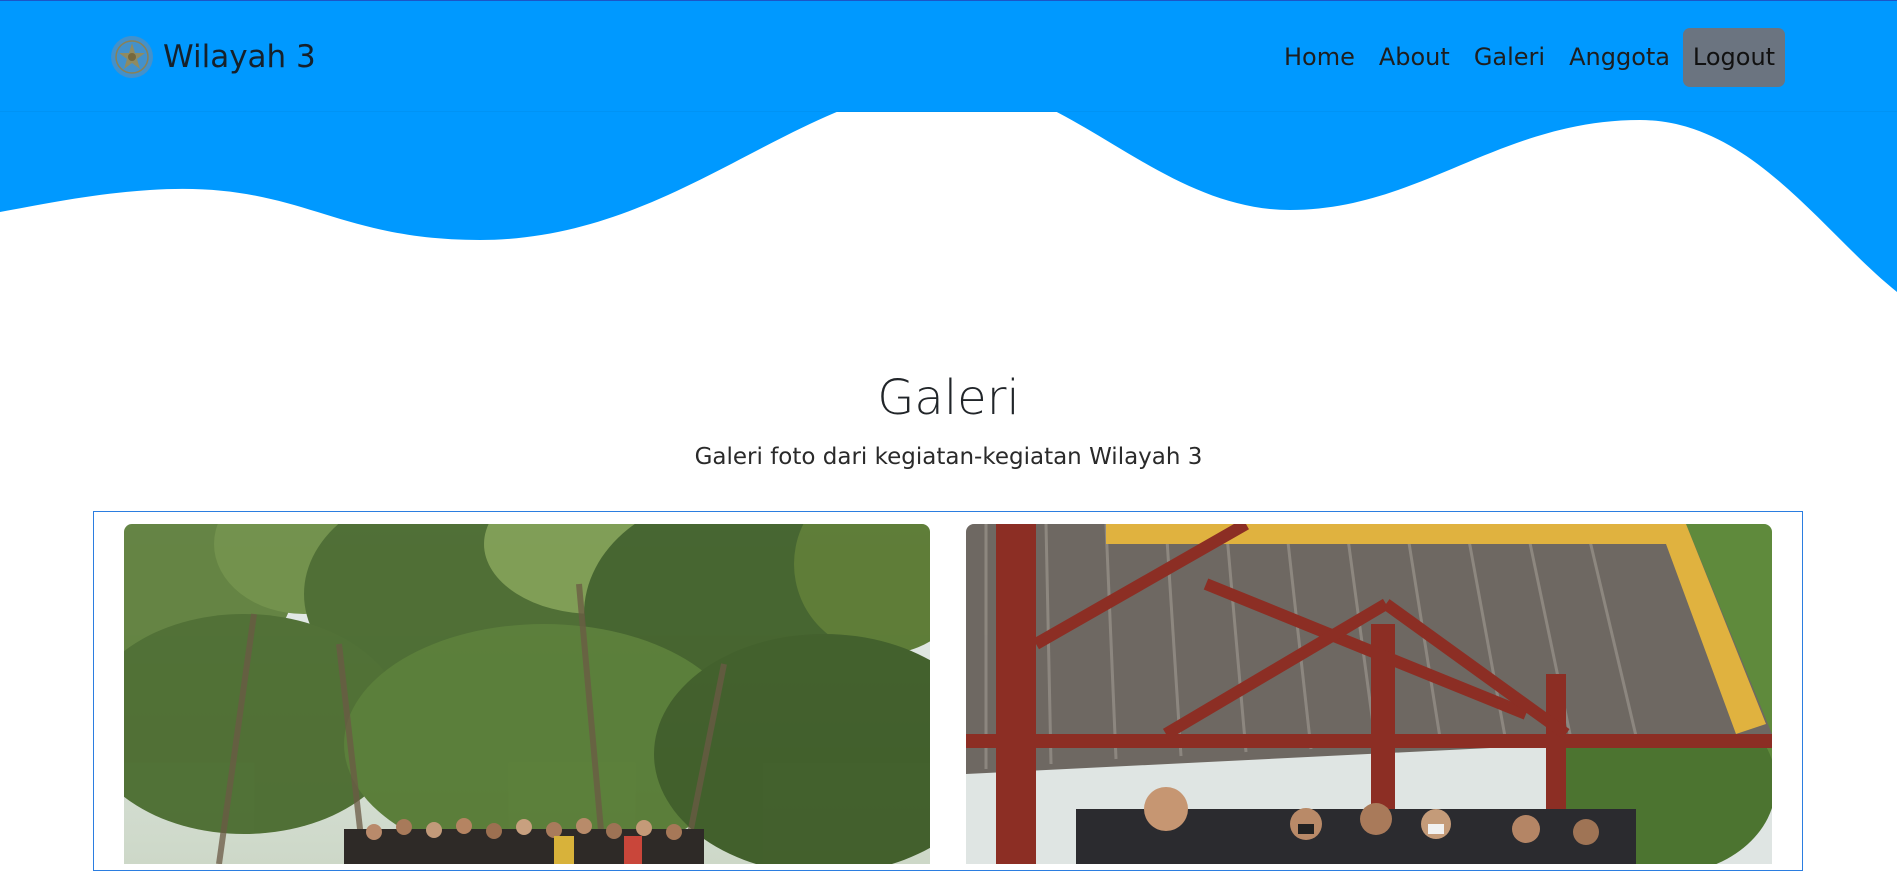  Describe the element at coordinates (1509, 57) in the screenshot. I see `nav-galeri-link: Galeri` at that location.